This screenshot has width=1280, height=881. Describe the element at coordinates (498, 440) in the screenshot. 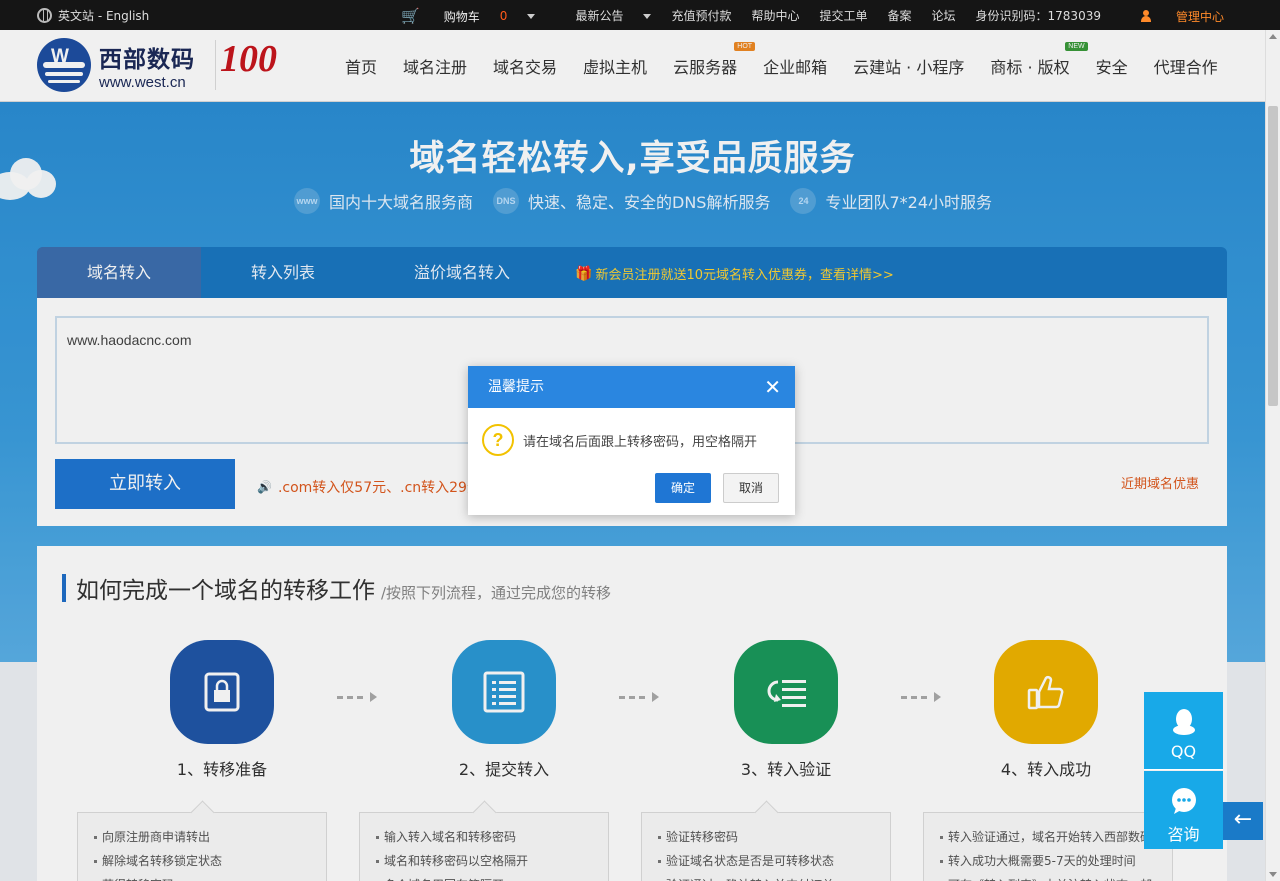

I see `question-icon: ?` at that location.